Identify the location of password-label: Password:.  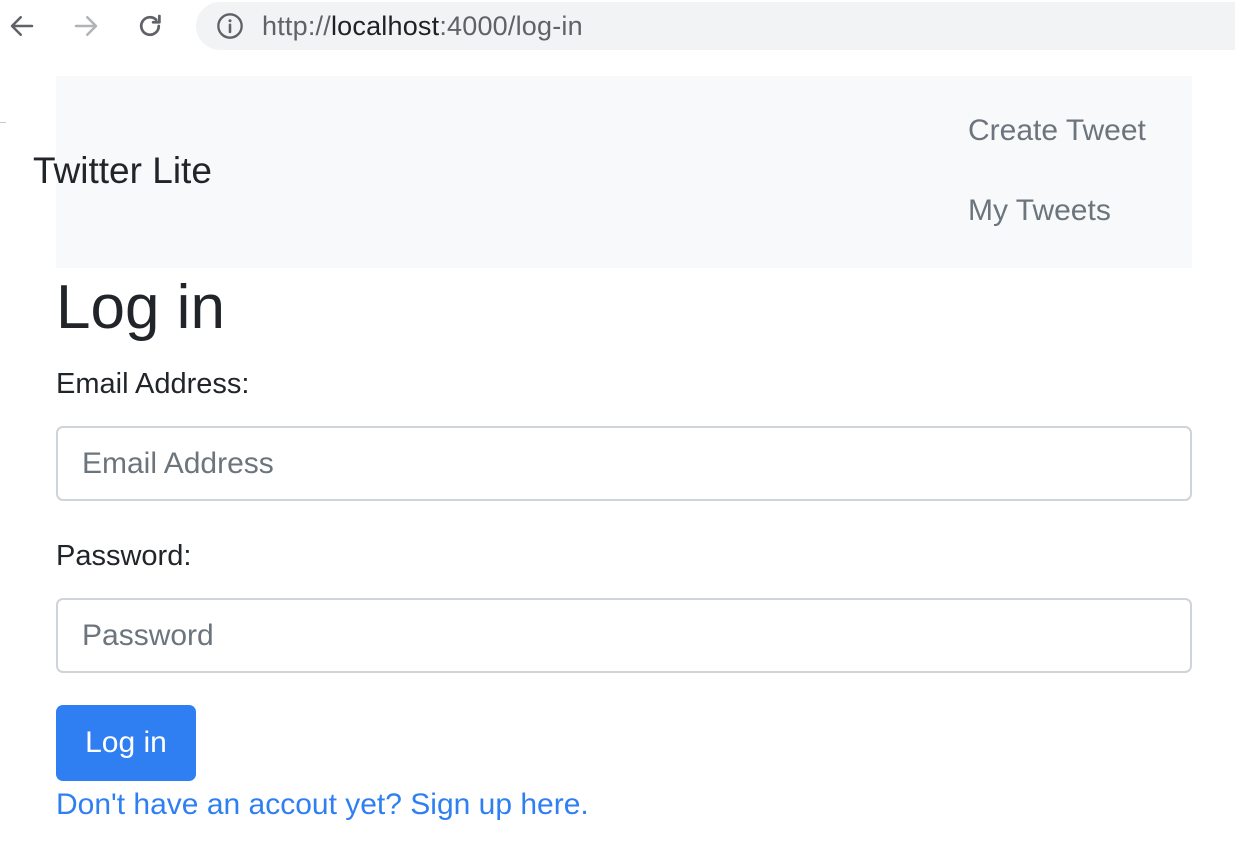
(124, 556).